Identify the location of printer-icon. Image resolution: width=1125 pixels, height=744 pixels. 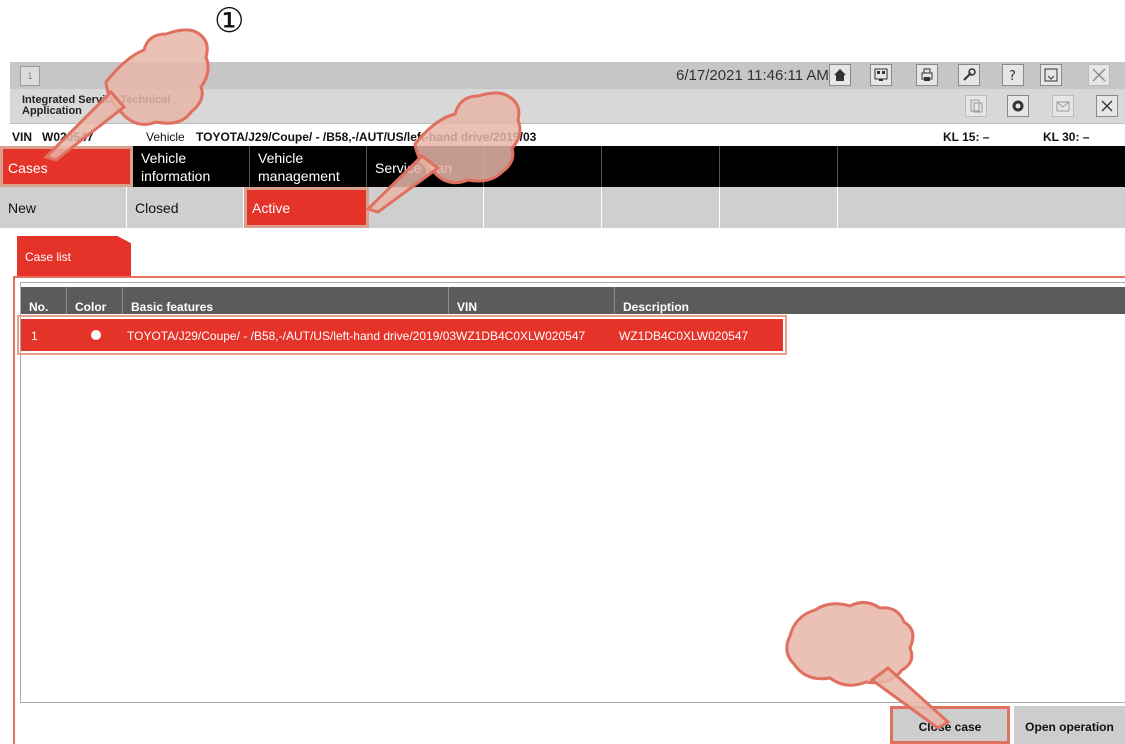
(927, 75).